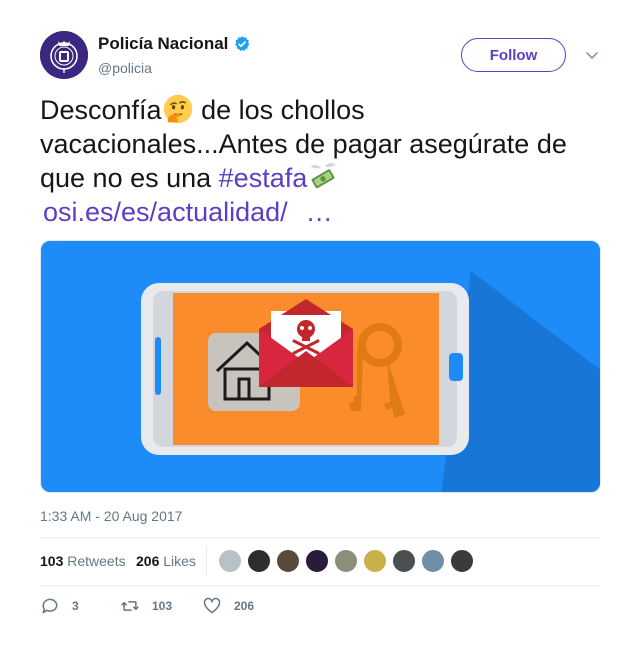 This screenshot has height=647, width=640. What do you see at coordinates (75, 606) in the screenshot?
I see `reply-count: 3` at bounding box center [75, 606].